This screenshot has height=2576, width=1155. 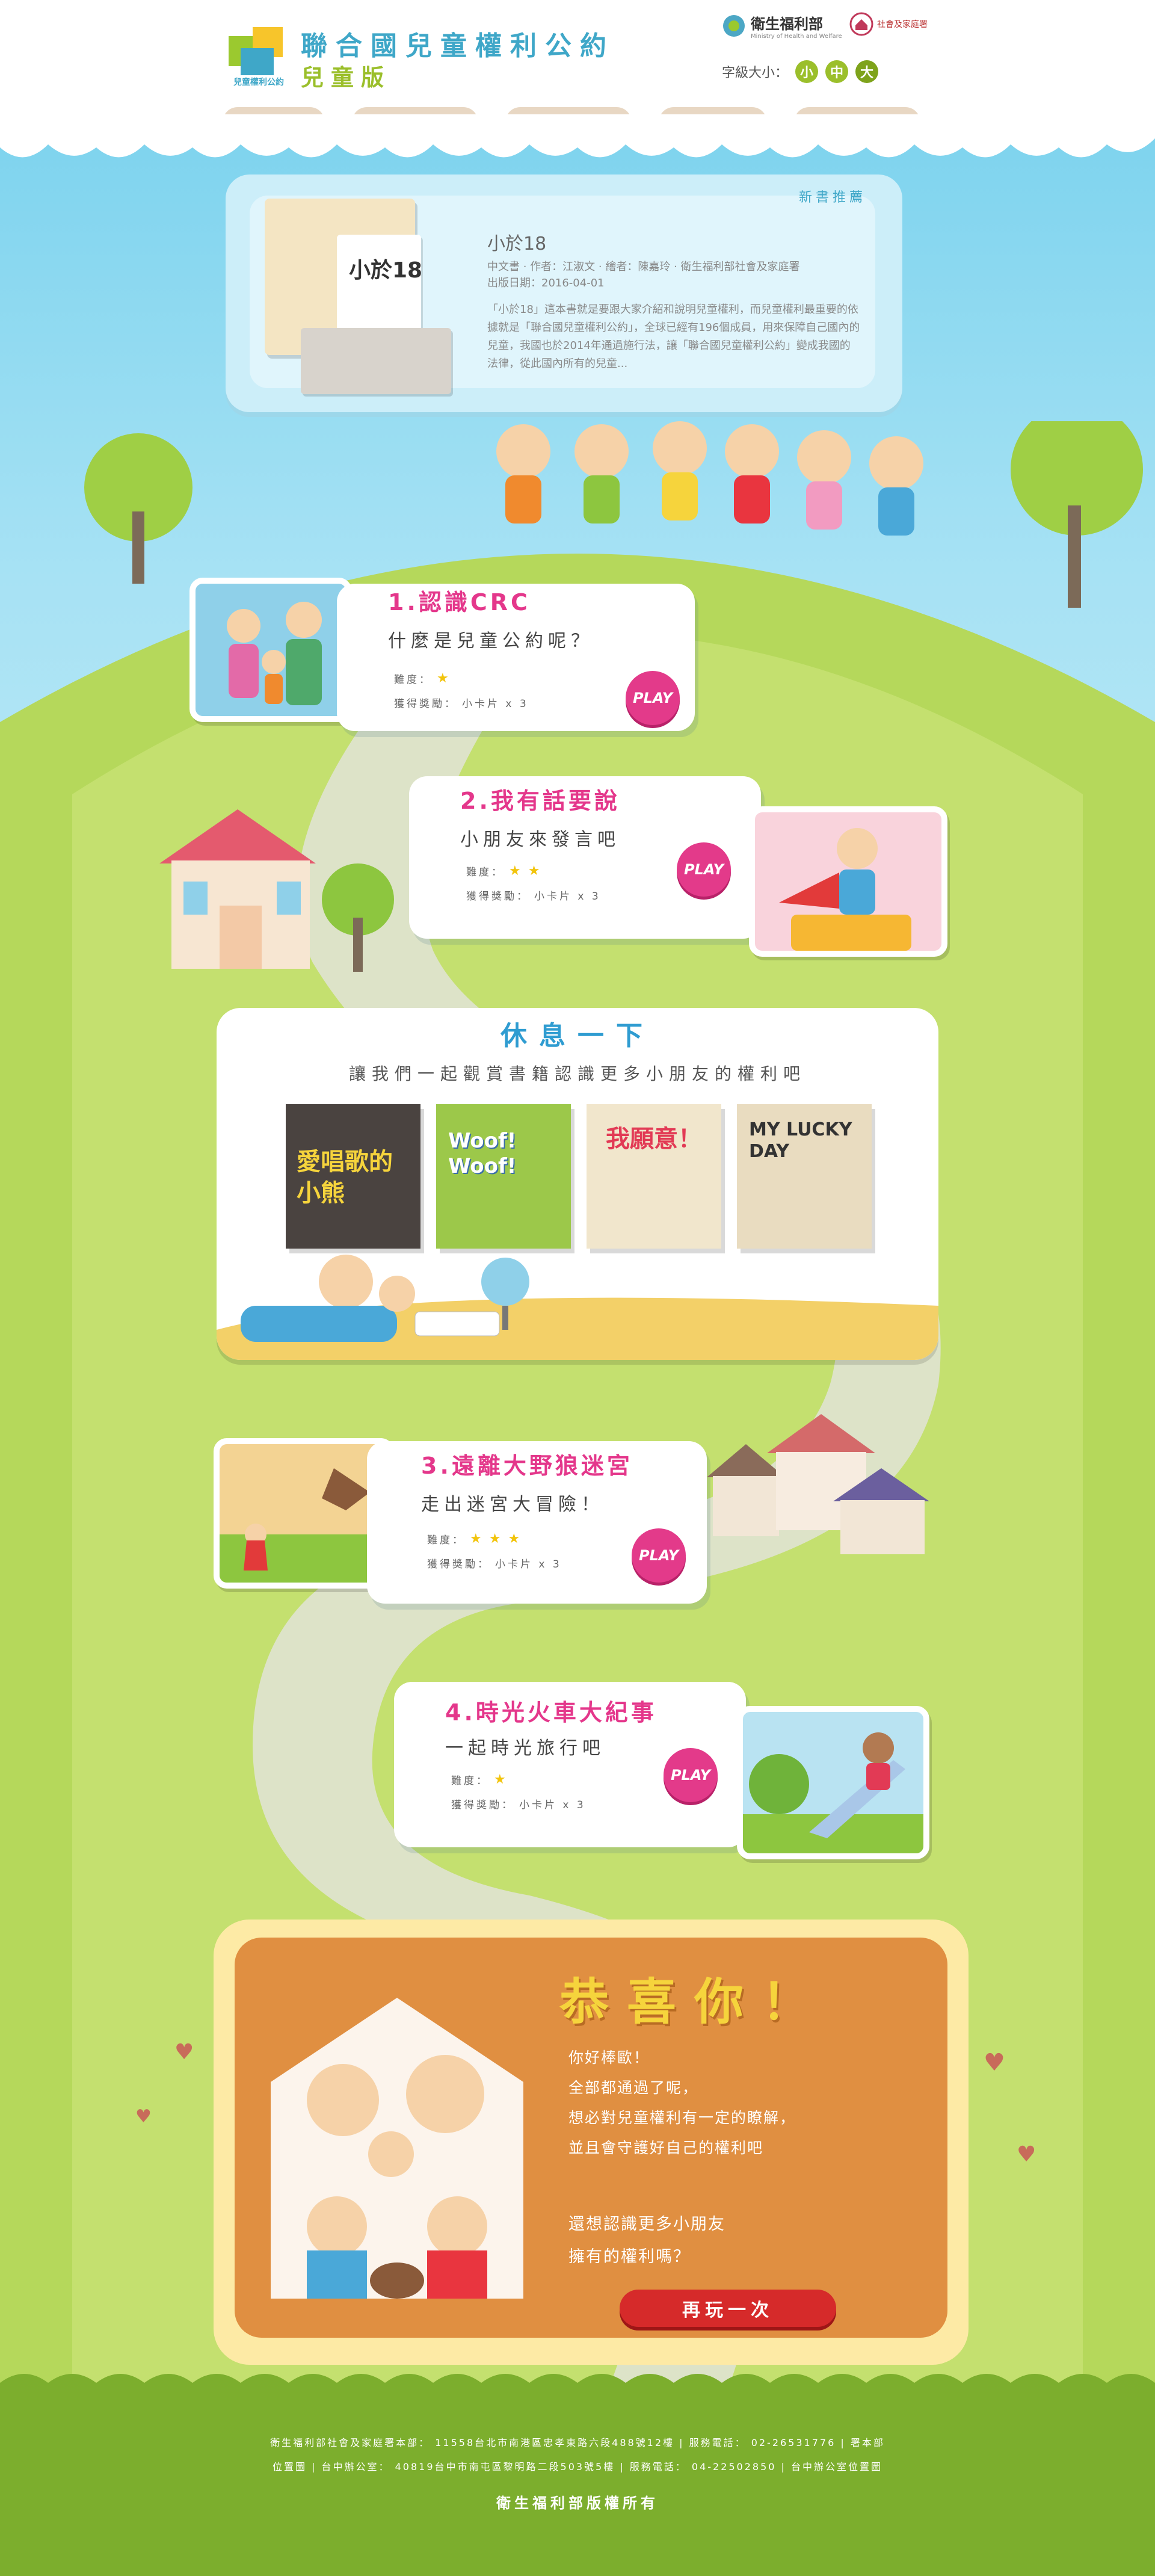 What do you see at coordinates (629, 2256) in the screenshot?
I see `congrats-question-line: 擁有的權利嗎？` at bounding box center [629, 2256].